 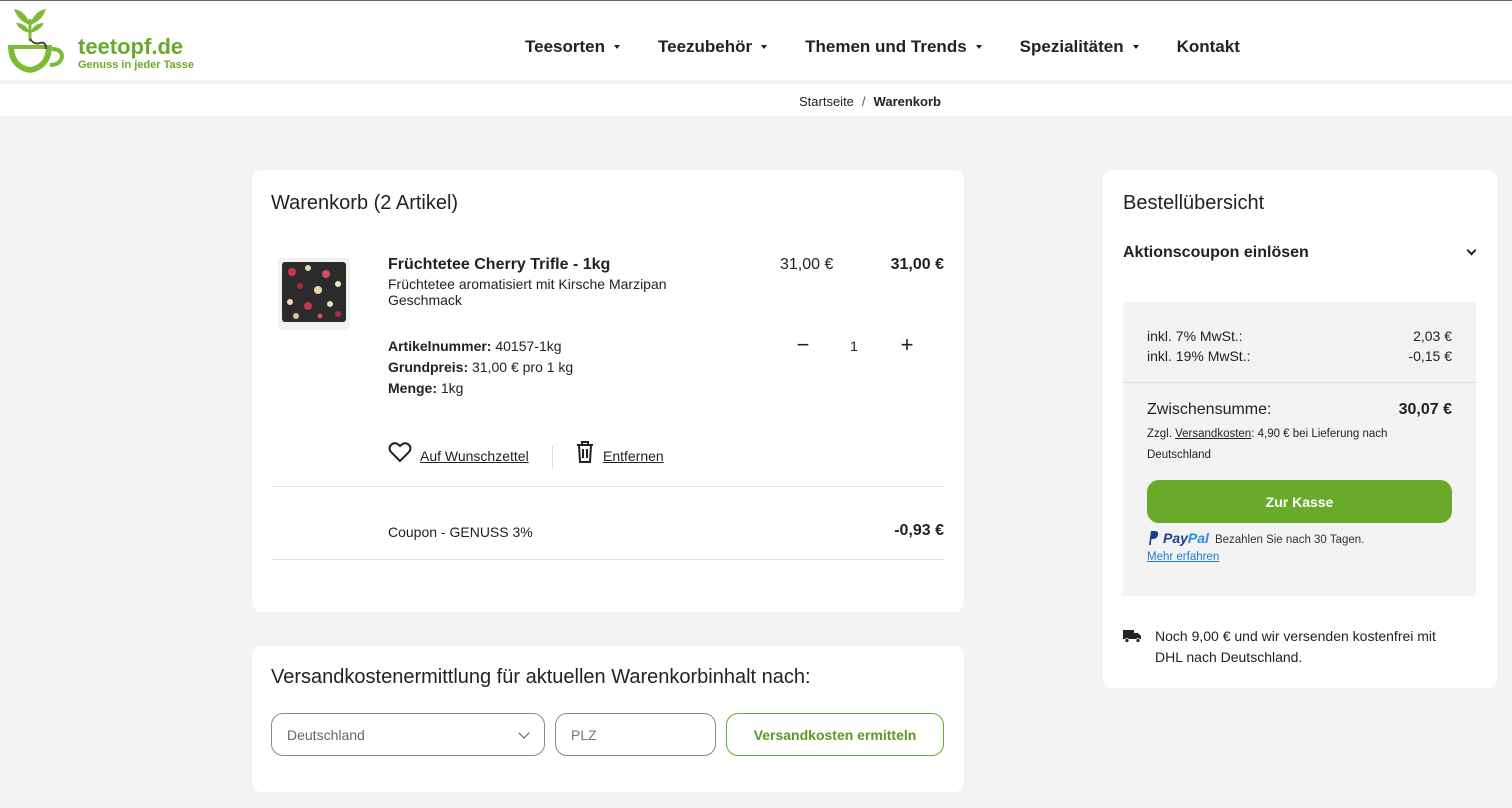 I want to click on quantity-decrease-button: −, so click(x=803, y=345).